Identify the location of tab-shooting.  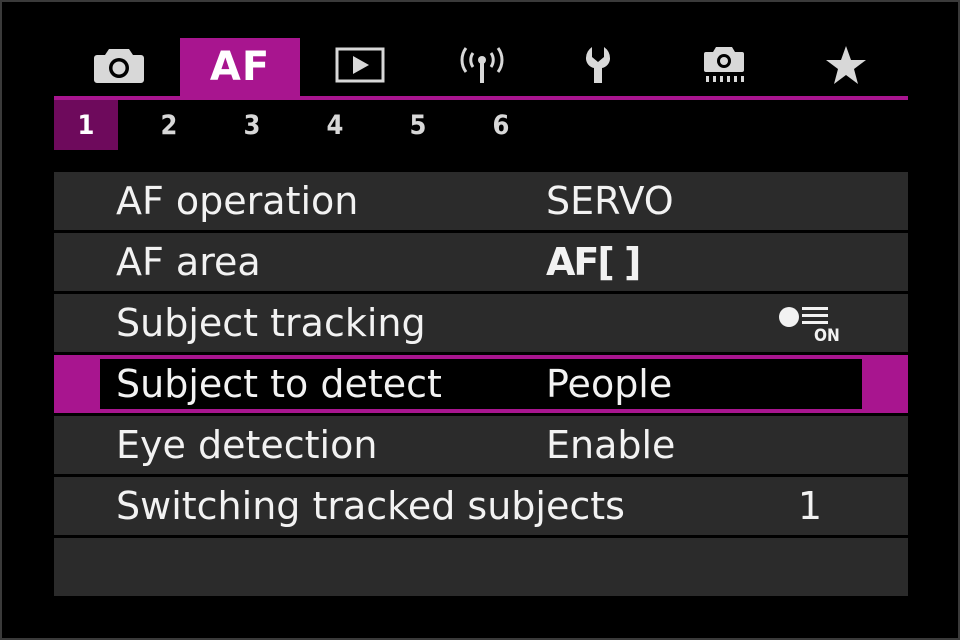
(119, 67).